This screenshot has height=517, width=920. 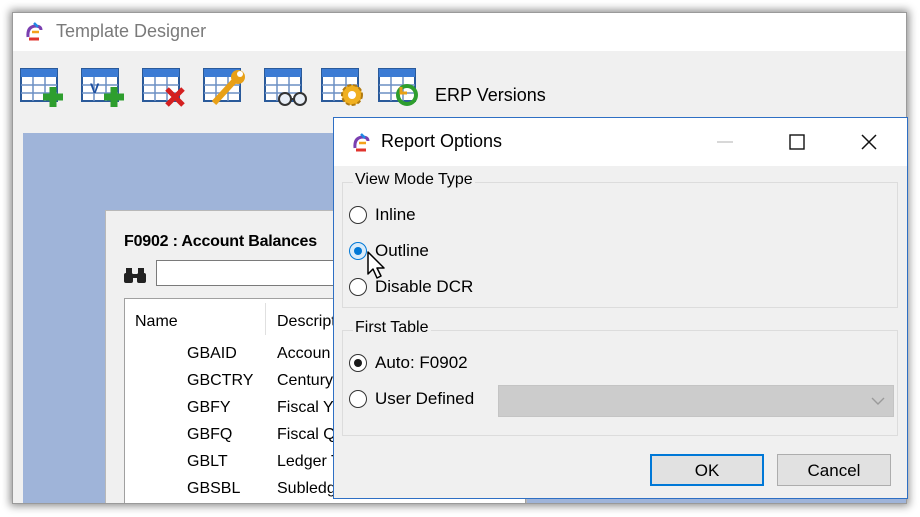 I want to click on row-field-description: Ledger T, so click(x=309, y=461).